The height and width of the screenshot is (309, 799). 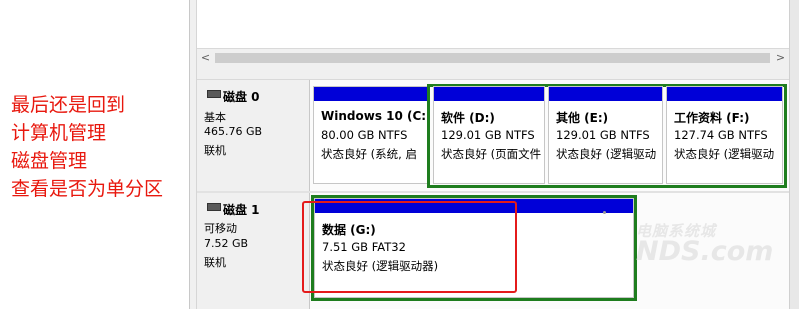 I want to click on disk-1-status: 联机, so click(x=215, y=262).